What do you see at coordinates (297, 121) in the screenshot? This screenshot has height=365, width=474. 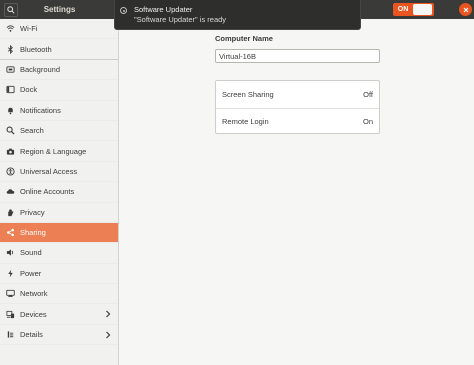 I see `remote-login-row: Remote Login On` at bounding box center [297, 121].